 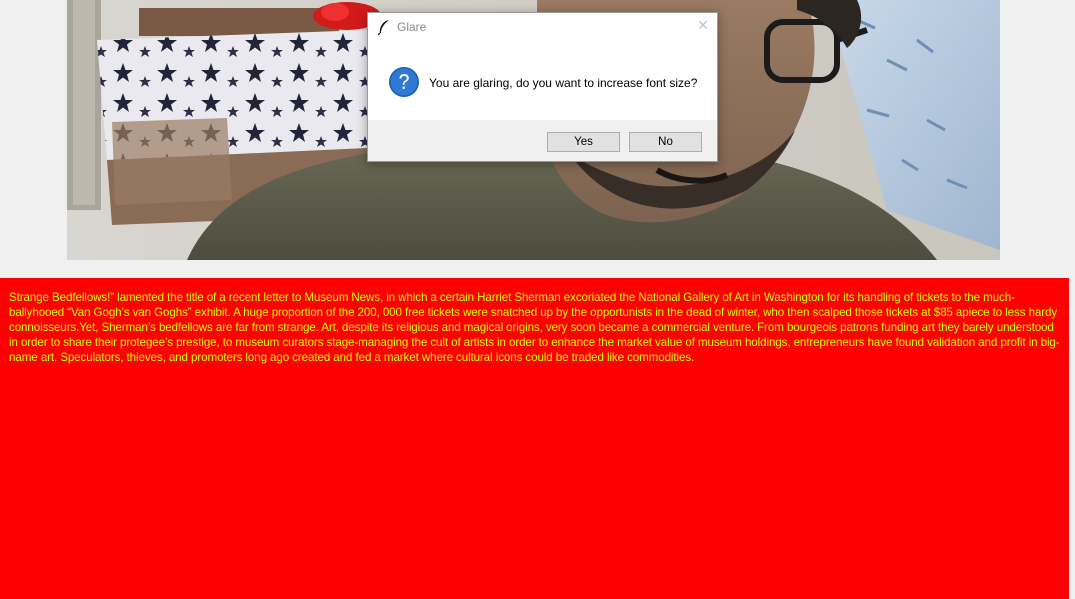 What do you see at coordinates (703, 26) in the screenshot?
I see `close-icon: ✕` at bounding box center [703, 26].